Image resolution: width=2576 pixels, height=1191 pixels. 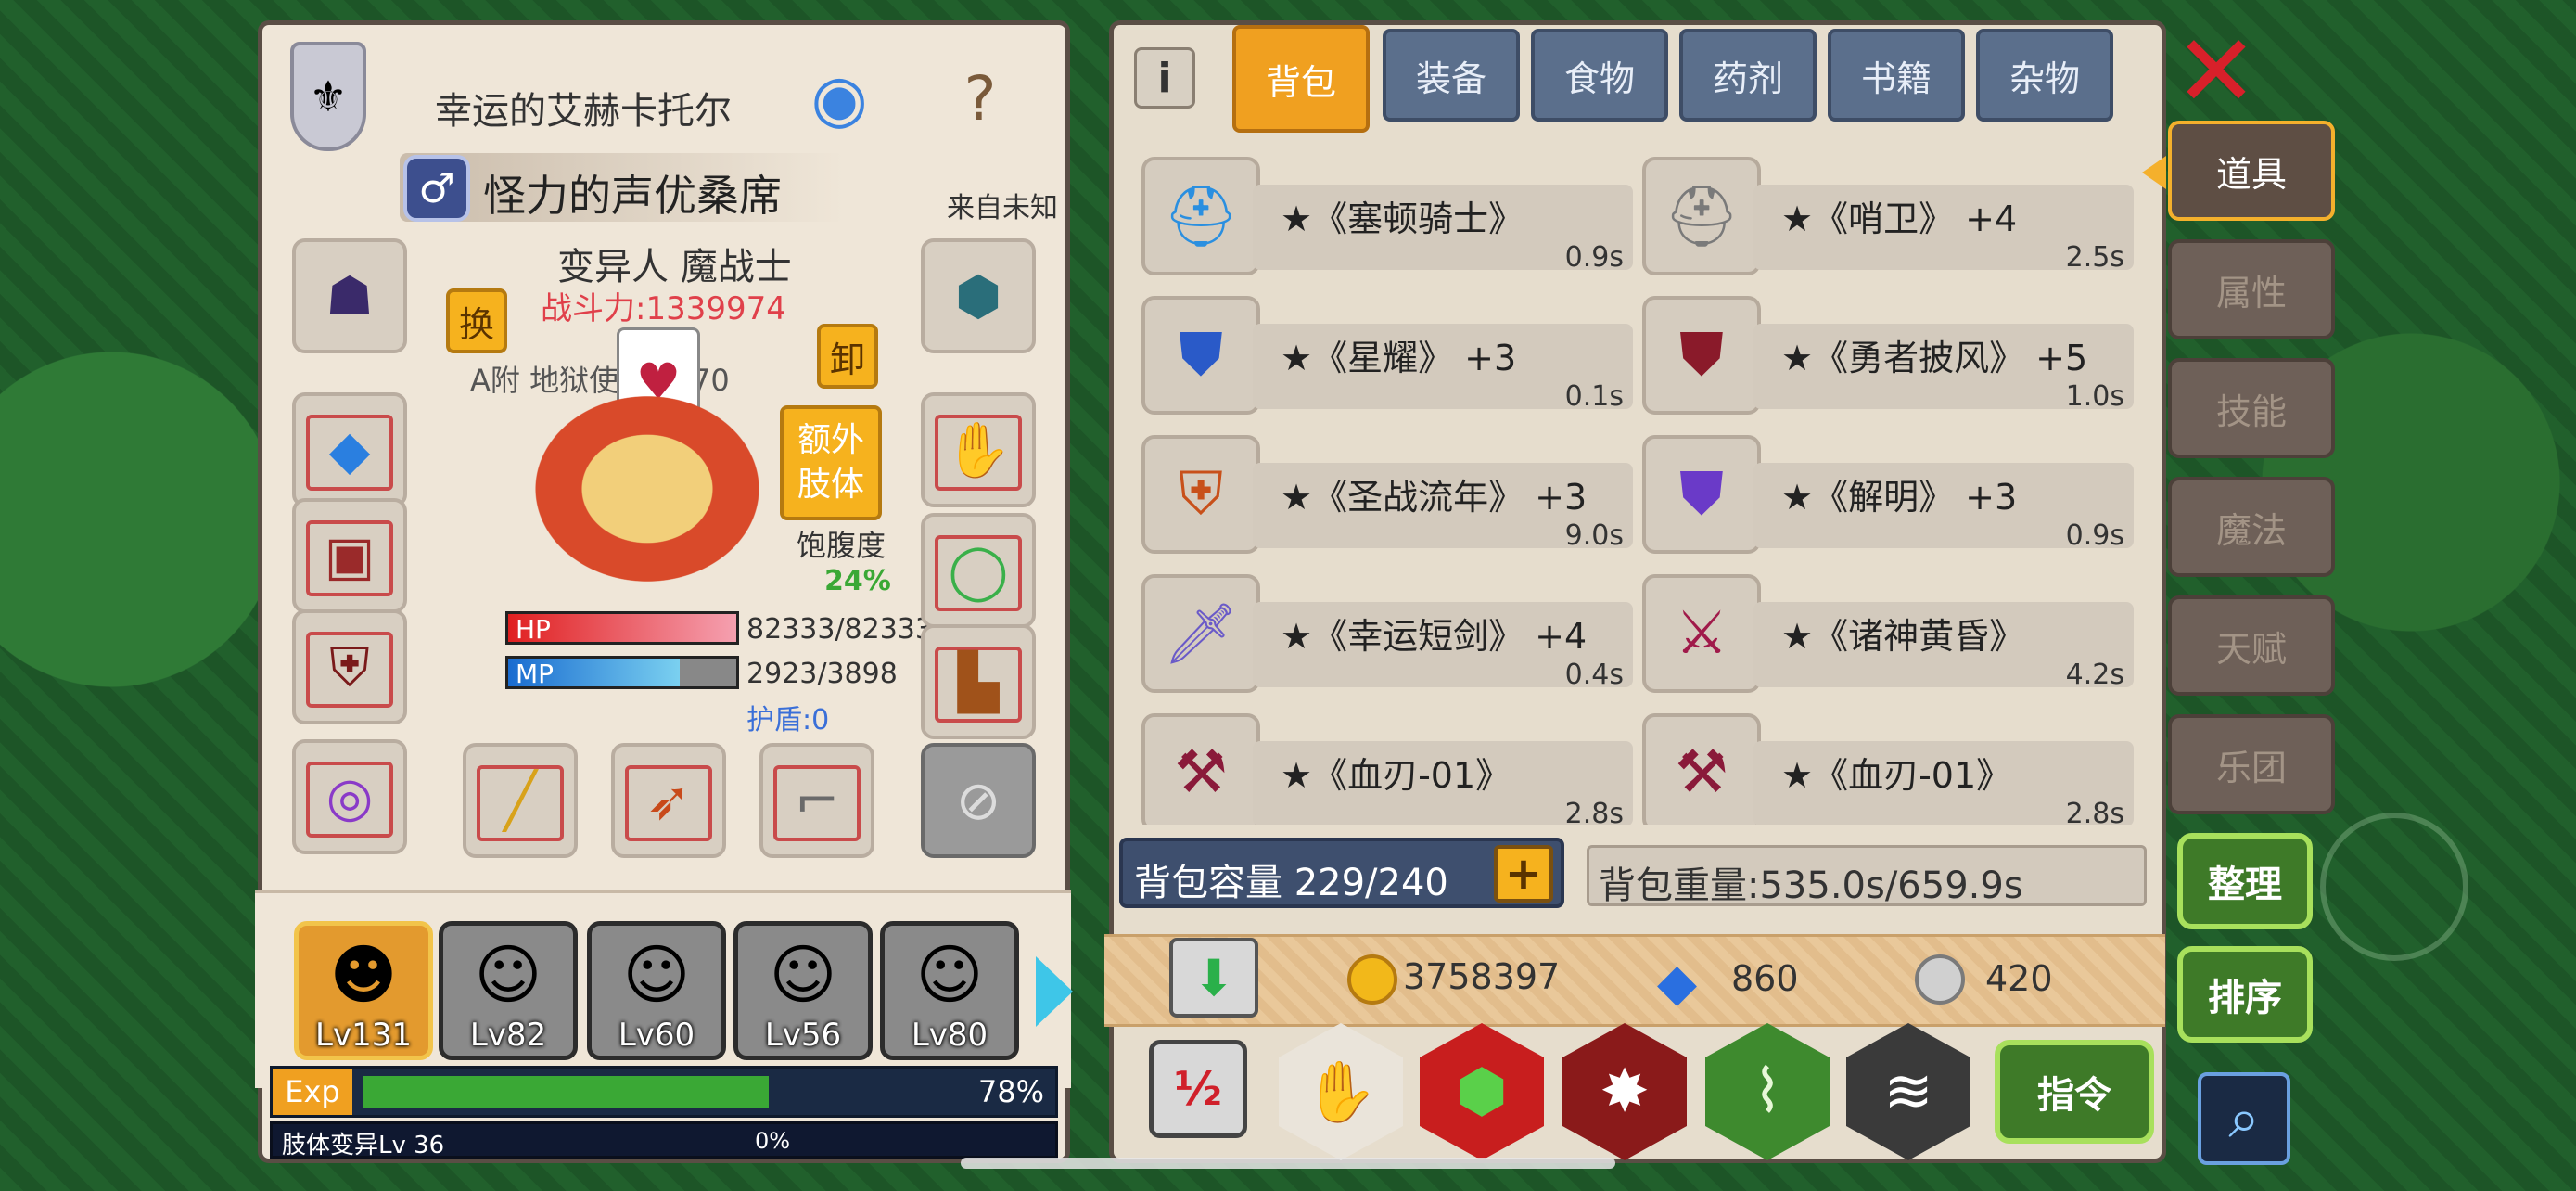 I want to click on party-member-level: Lv56, so click(x=803, y=1035).